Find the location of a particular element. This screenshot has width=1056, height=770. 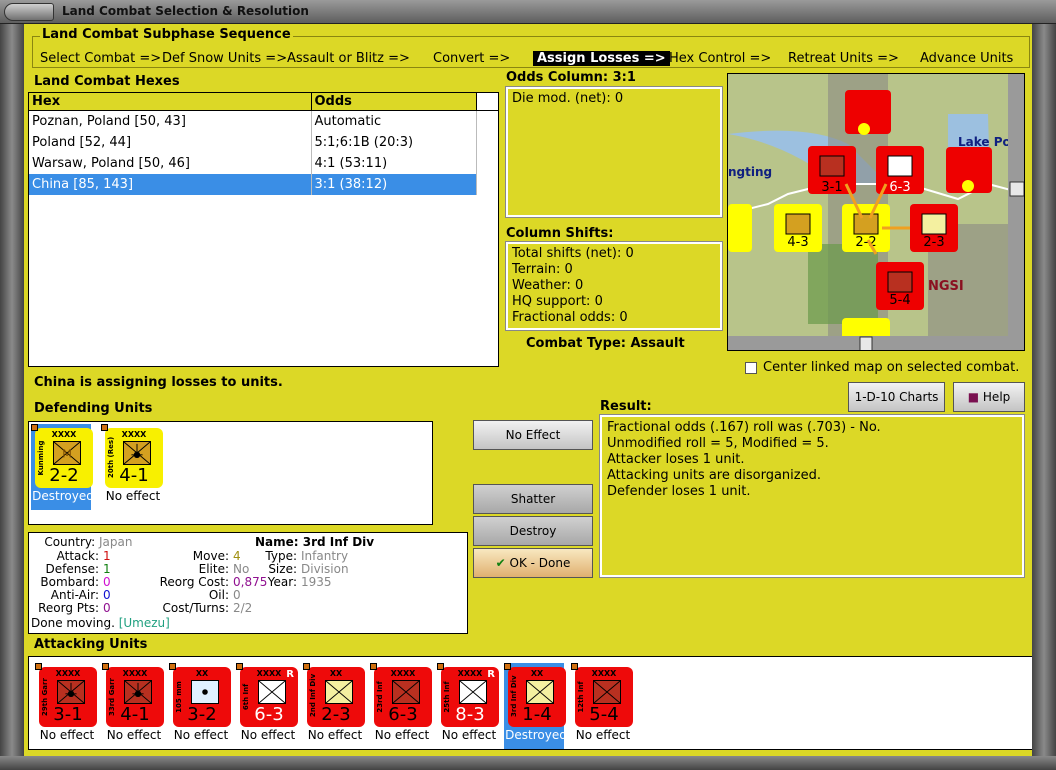

help-button: ■ Help is located at coordinates (989, 397).